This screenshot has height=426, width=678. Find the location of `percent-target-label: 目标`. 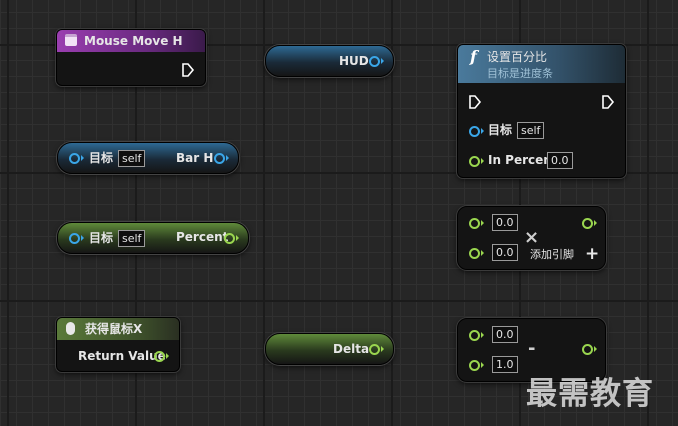

percent-target-label: 目标 is located at coordinates (101, 238).